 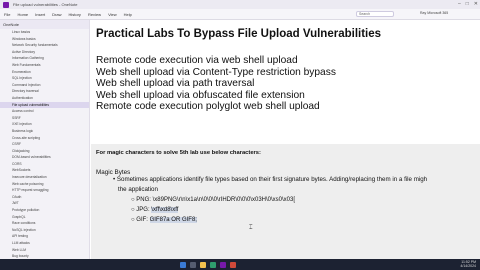 What do you see at coordinates (203, 264) in the screenshot?
I see `file-explorer-icon` at bounding box center [203, 264].